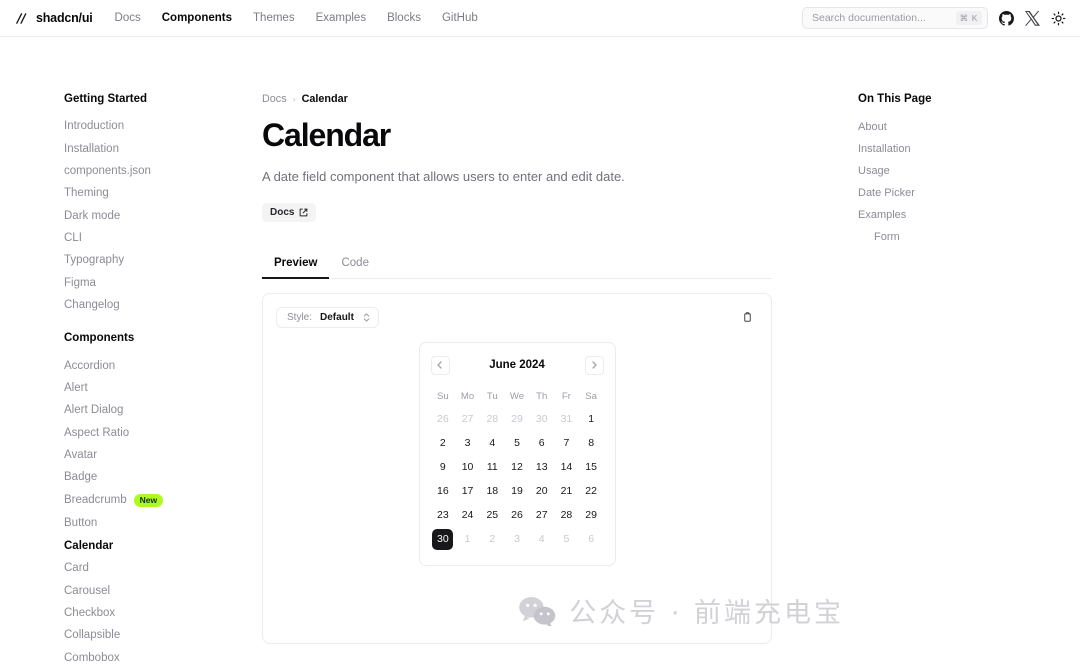 The width and height of the screenshot is (1080, 664). What do you see at coordinates (163, 388) in the screenshot?
I see `sidebar-item-alert: Alert` at bounding box center [163, 388].